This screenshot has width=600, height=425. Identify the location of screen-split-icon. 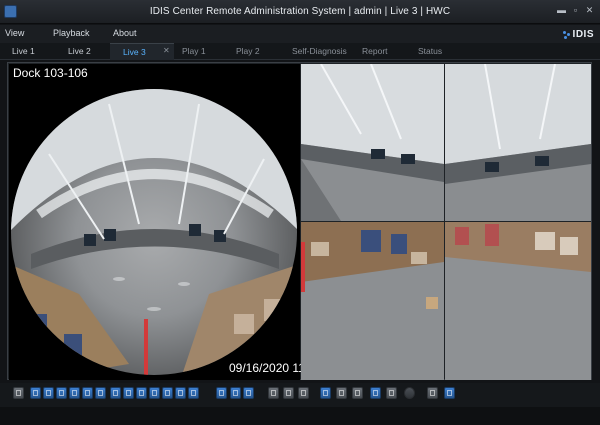
(288, 393).